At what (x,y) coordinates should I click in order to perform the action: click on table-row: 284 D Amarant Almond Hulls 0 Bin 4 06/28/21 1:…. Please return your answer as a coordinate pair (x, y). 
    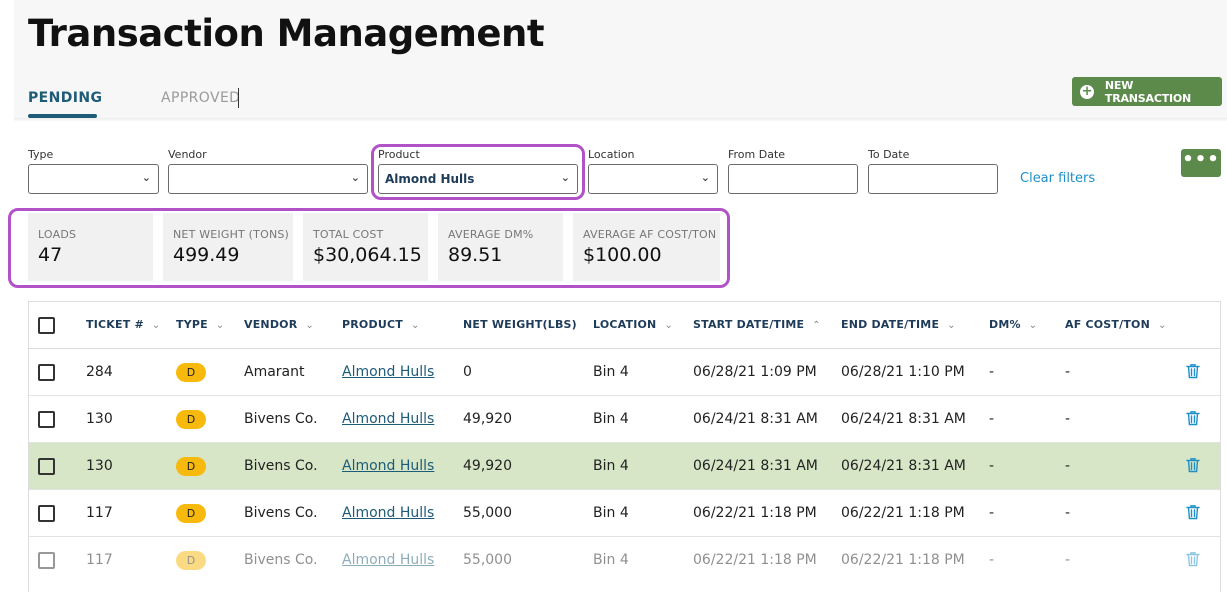
    Looking at the image, I should click on (624, 372).